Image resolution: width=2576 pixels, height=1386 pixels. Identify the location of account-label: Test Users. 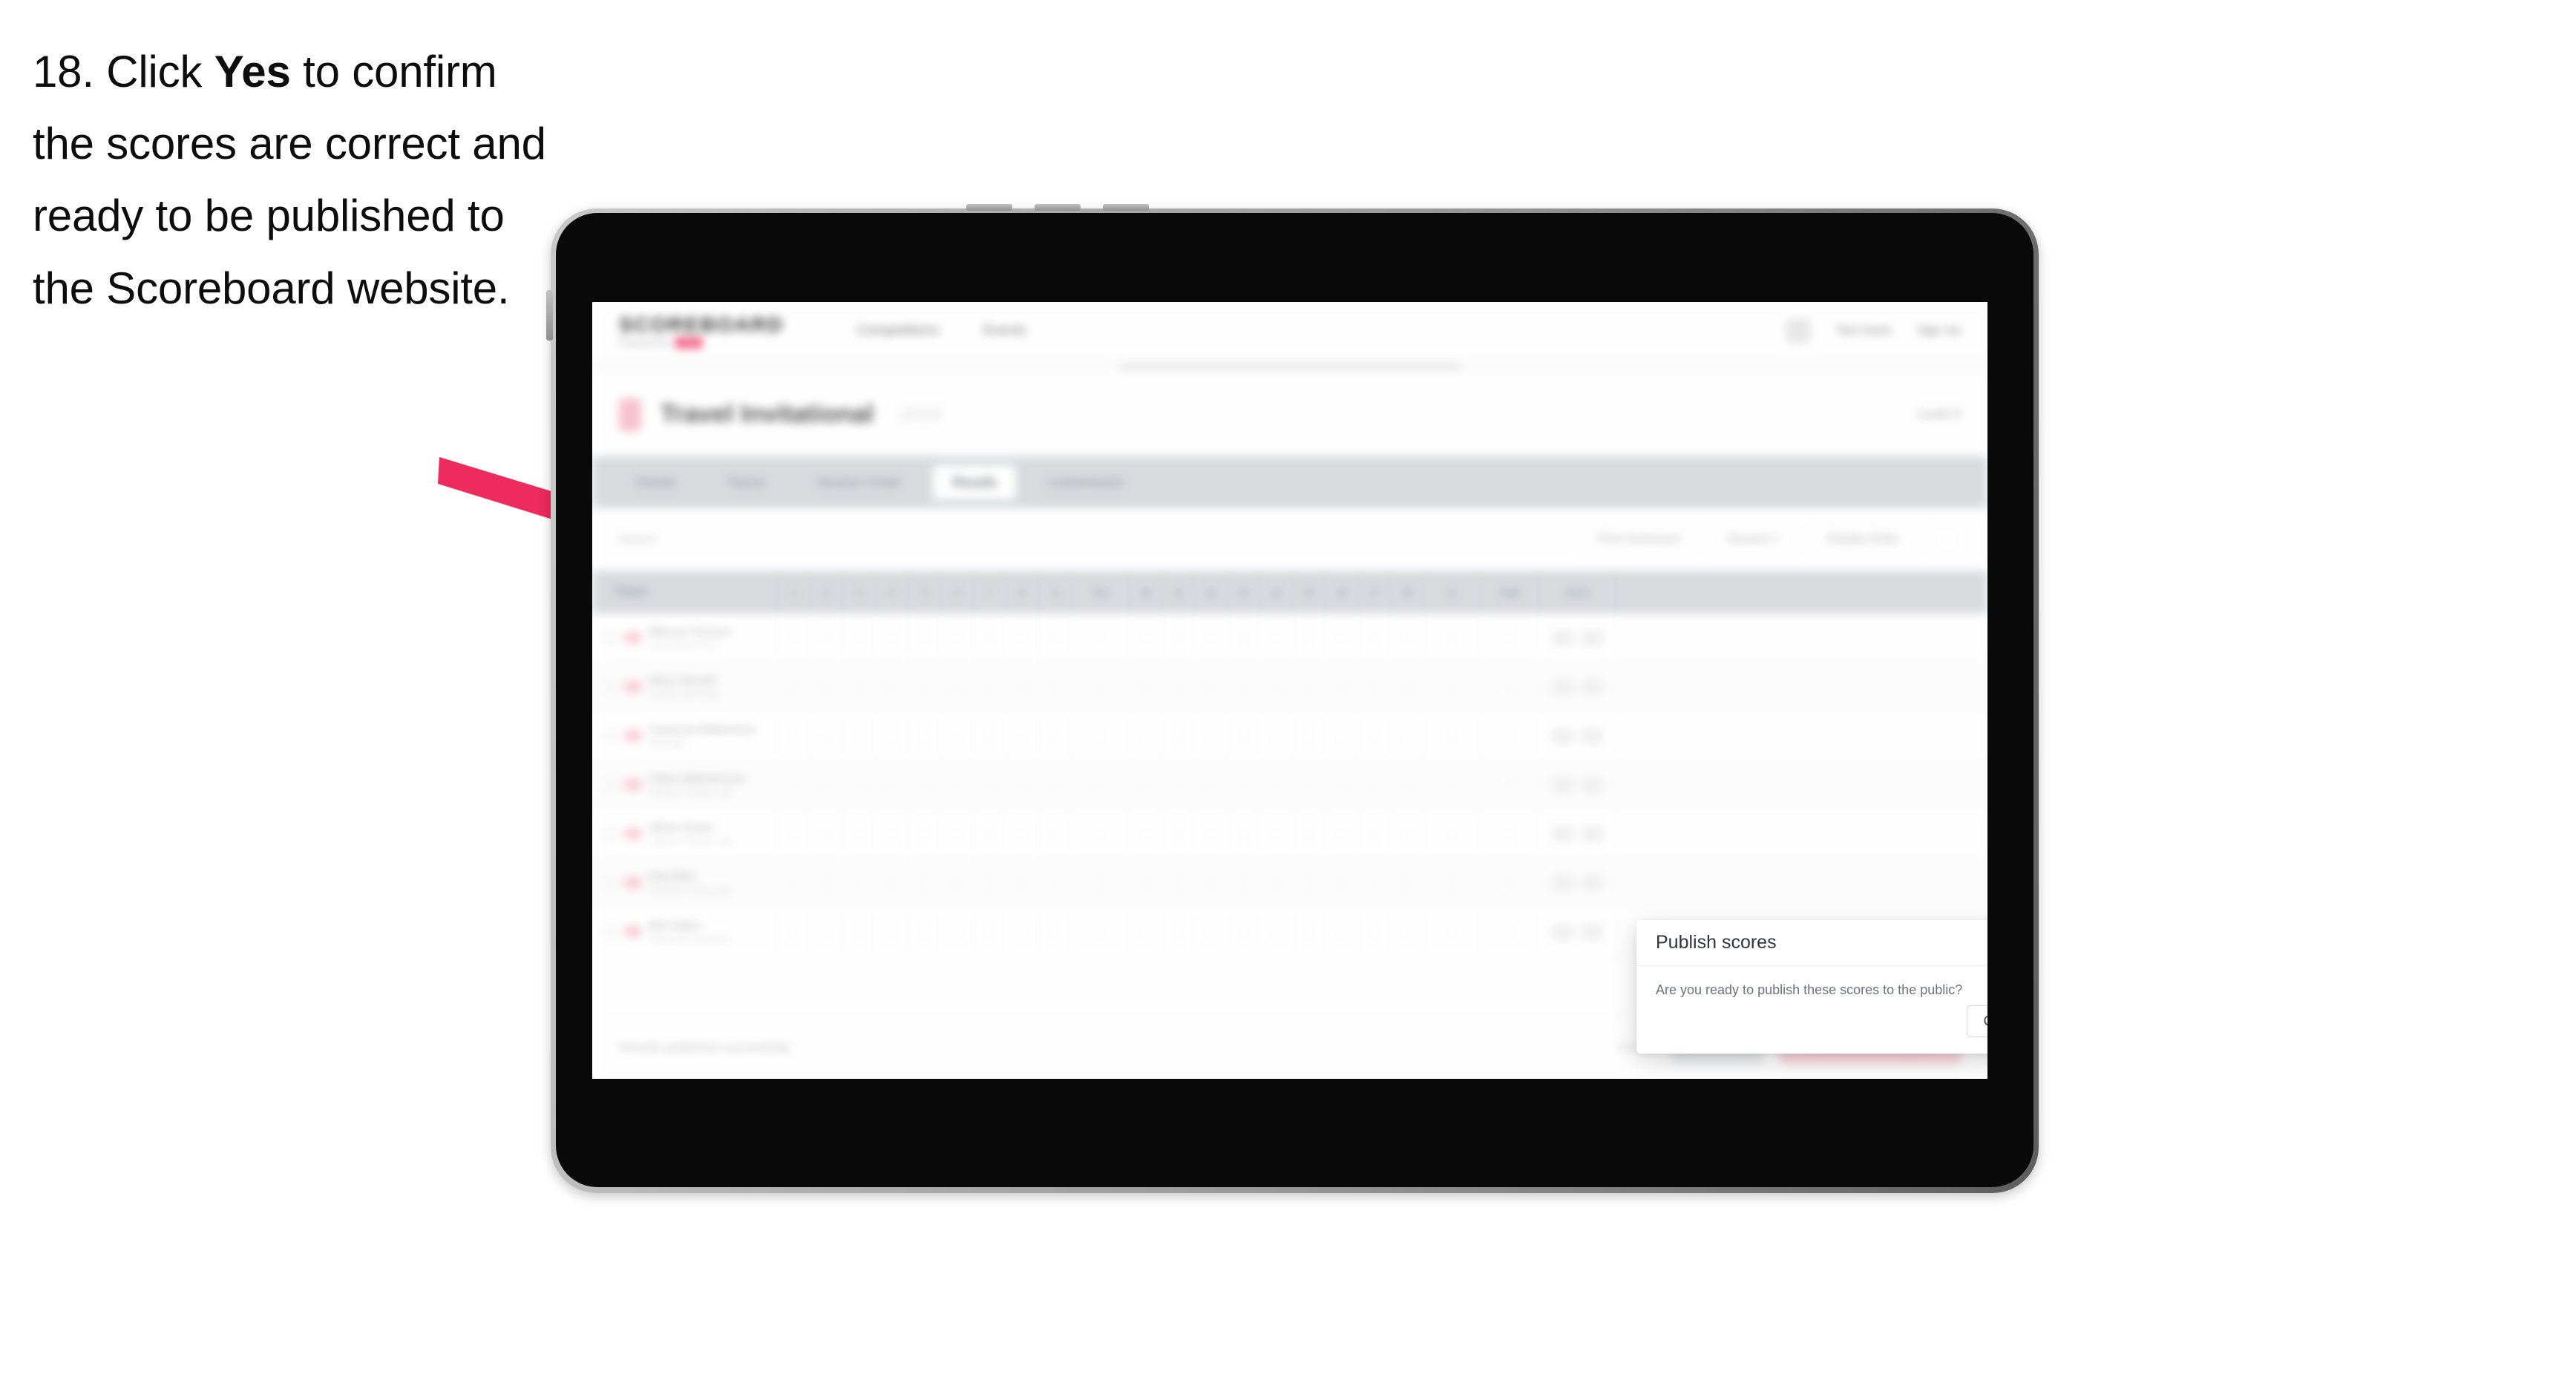
(1864, 331).